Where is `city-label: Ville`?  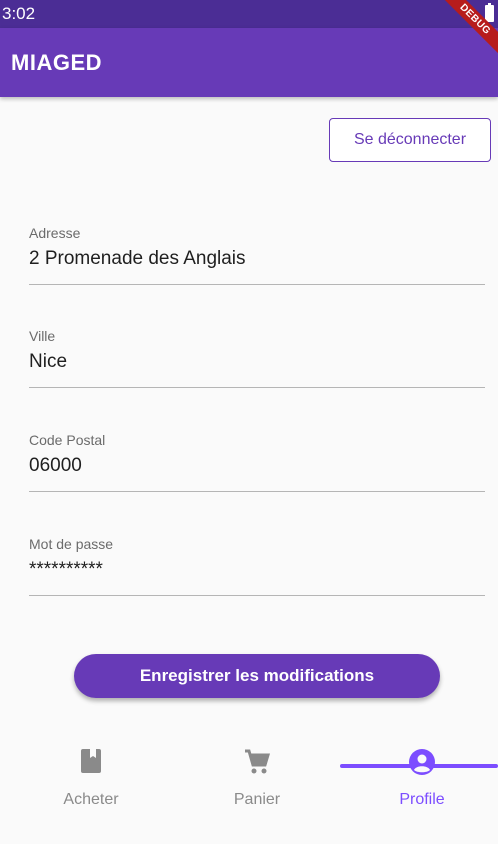
city-label: Ville is located at coordinates (42, 336).